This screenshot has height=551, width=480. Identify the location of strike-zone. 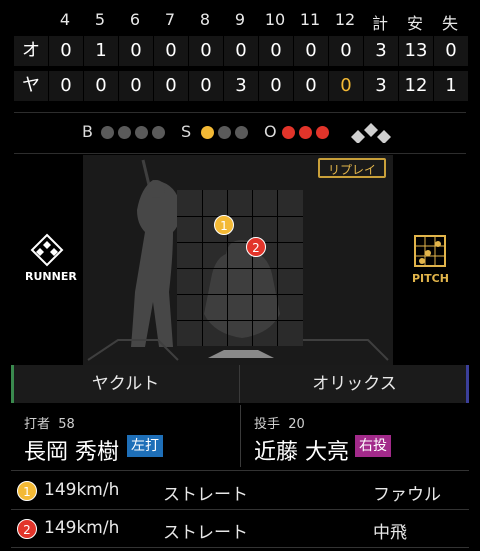
(240, 268).